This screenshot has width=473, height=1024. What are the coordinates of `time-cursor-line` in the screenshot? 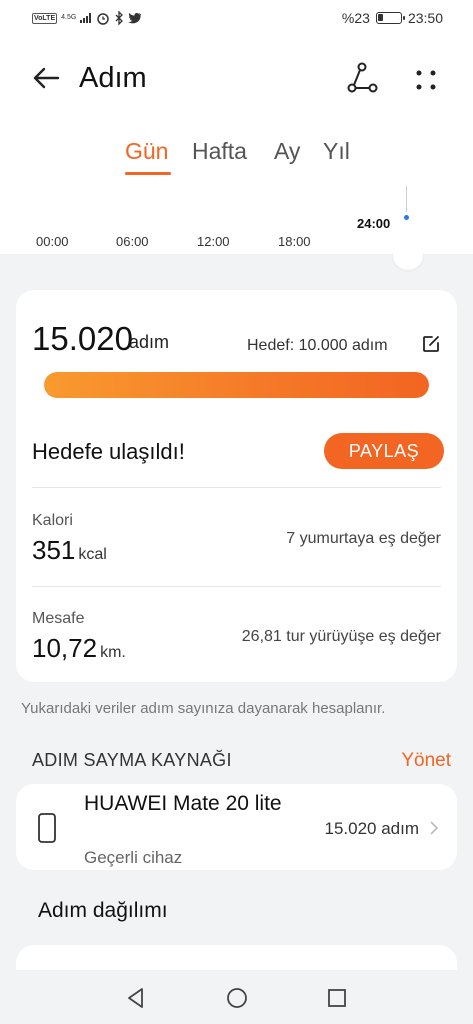 It's located at (406, 199).